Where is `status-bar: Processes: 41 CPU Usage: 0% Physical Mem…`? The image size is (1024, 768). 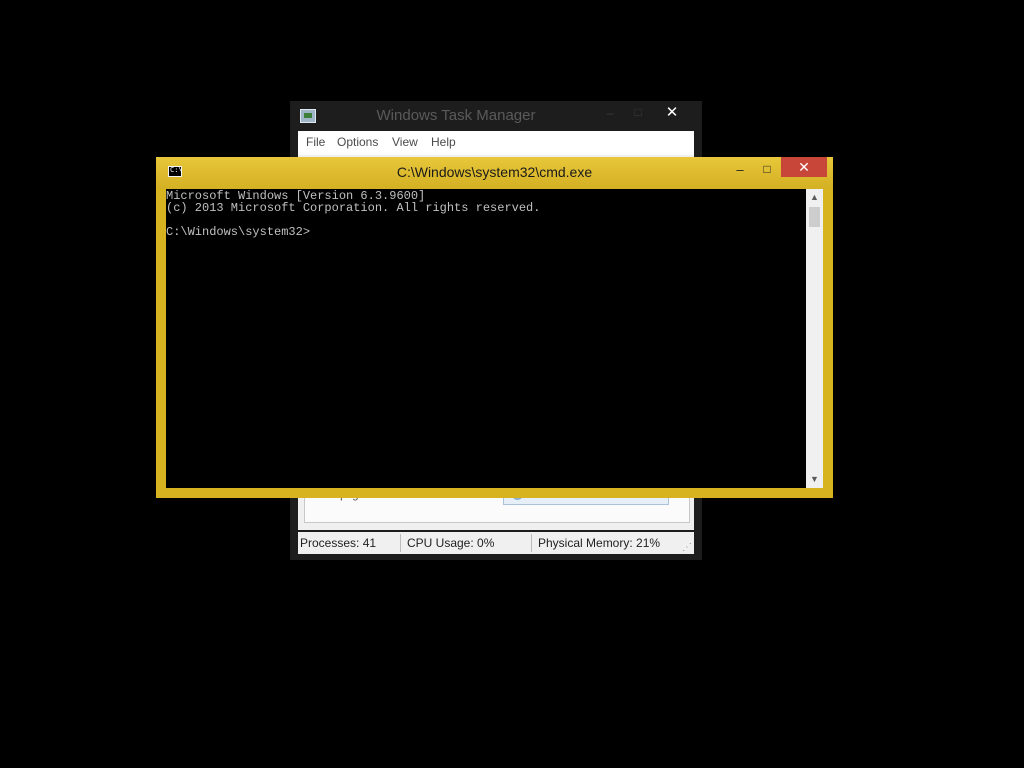 status-bar: Processes: 41 CPU Usage: 0% Physical Mem… is located at coordinates (496, 543).